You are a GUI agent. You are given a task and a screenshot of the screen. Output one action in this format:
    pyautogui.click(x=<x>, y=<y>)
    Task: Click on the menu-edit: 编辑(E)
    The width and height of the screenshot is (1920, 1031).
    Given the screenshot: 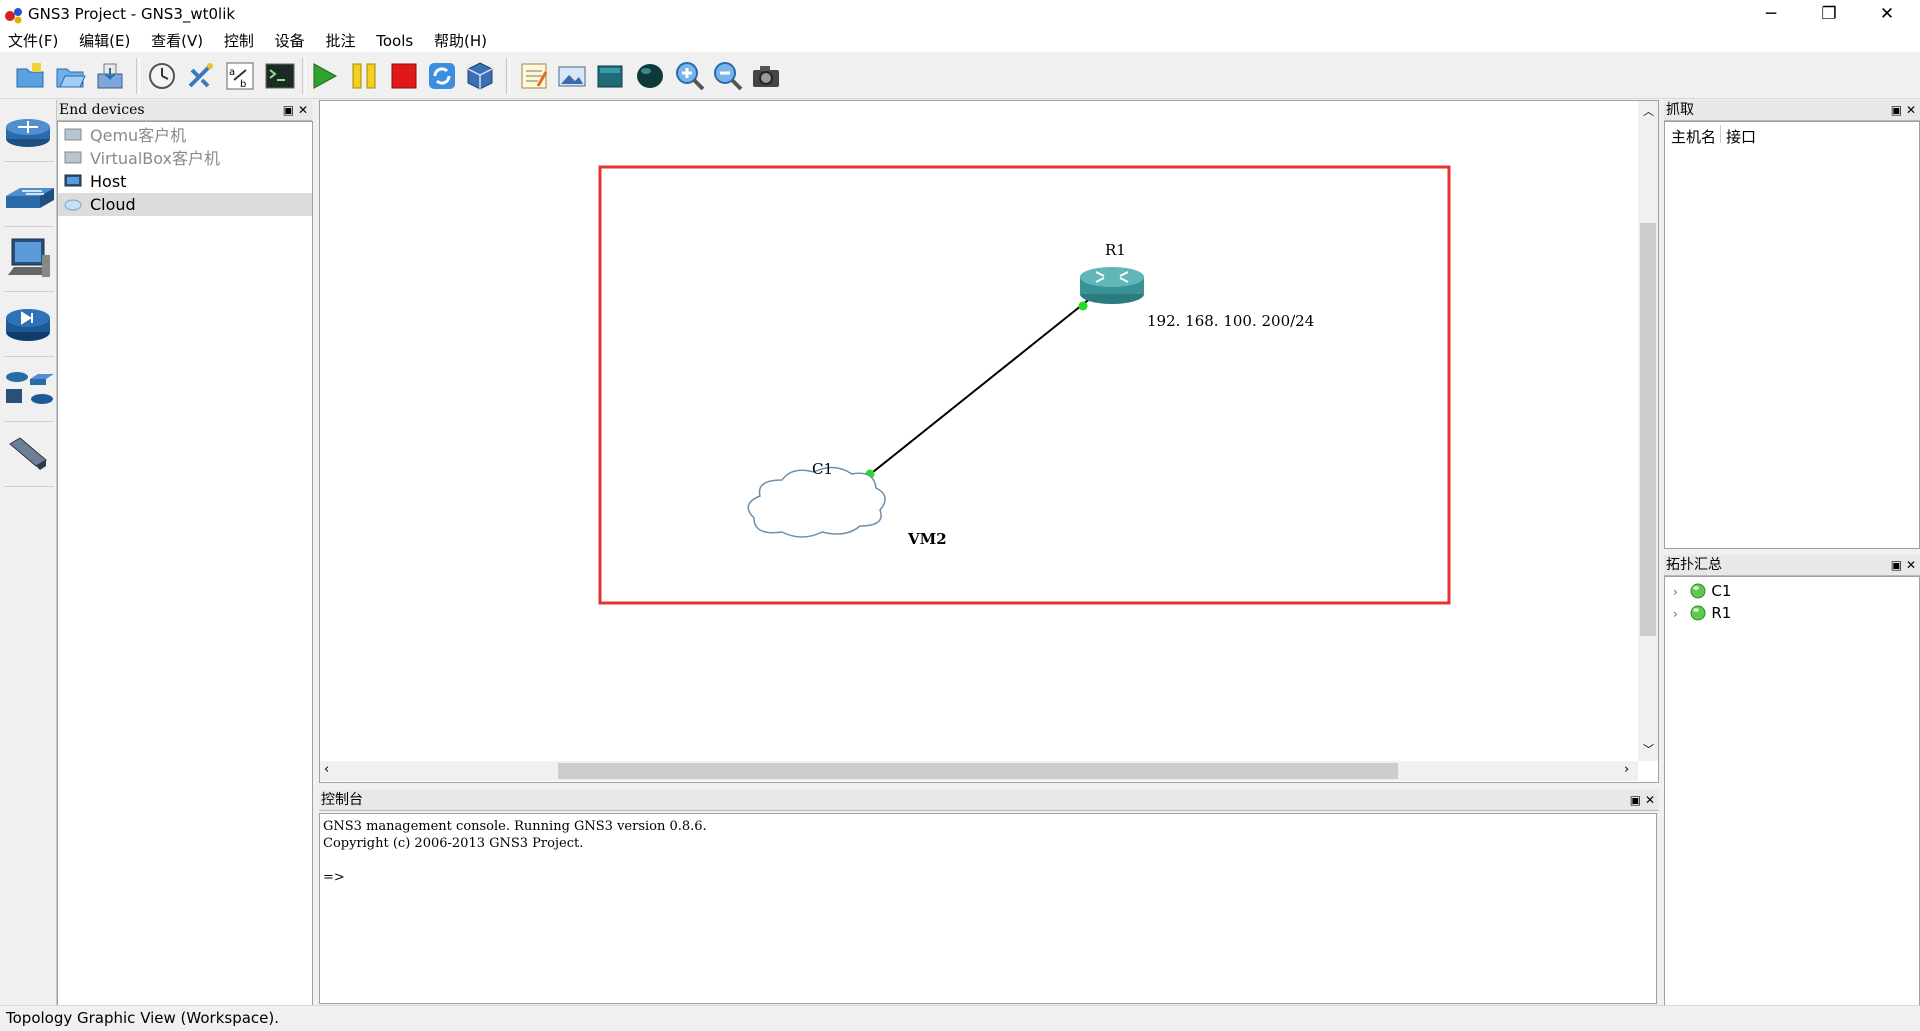 What is the action you would take?
    pyautogui.click(x=104, y=41)
    